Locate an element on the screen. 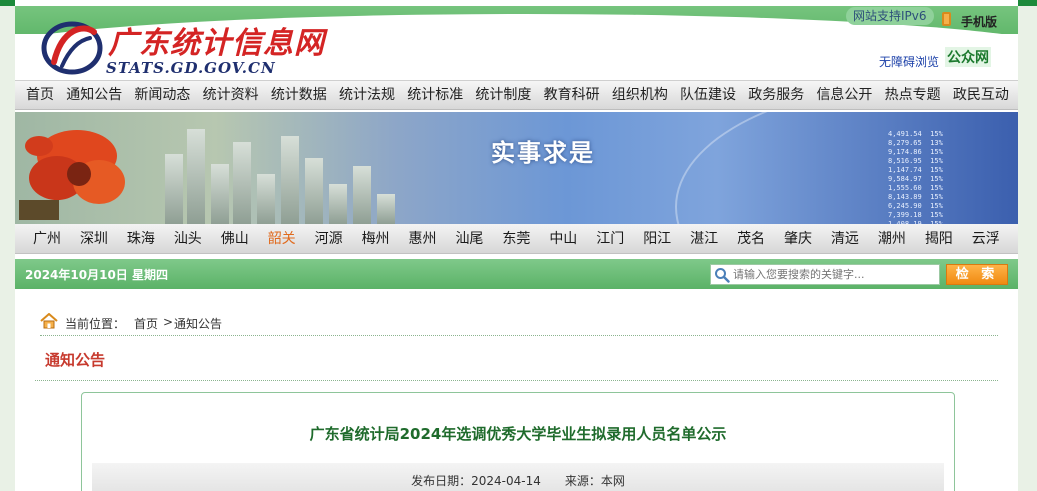  breadcrumb-current-link: 通知公告 is located at coordinates (198, 323).